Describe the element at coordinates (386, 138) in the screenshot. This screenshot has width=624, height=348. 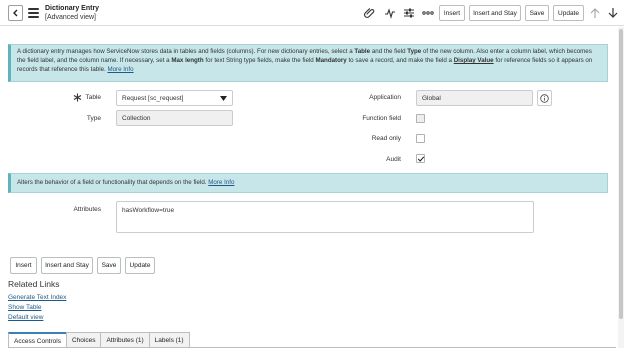
I see `read-only-label: Read only` at that location.